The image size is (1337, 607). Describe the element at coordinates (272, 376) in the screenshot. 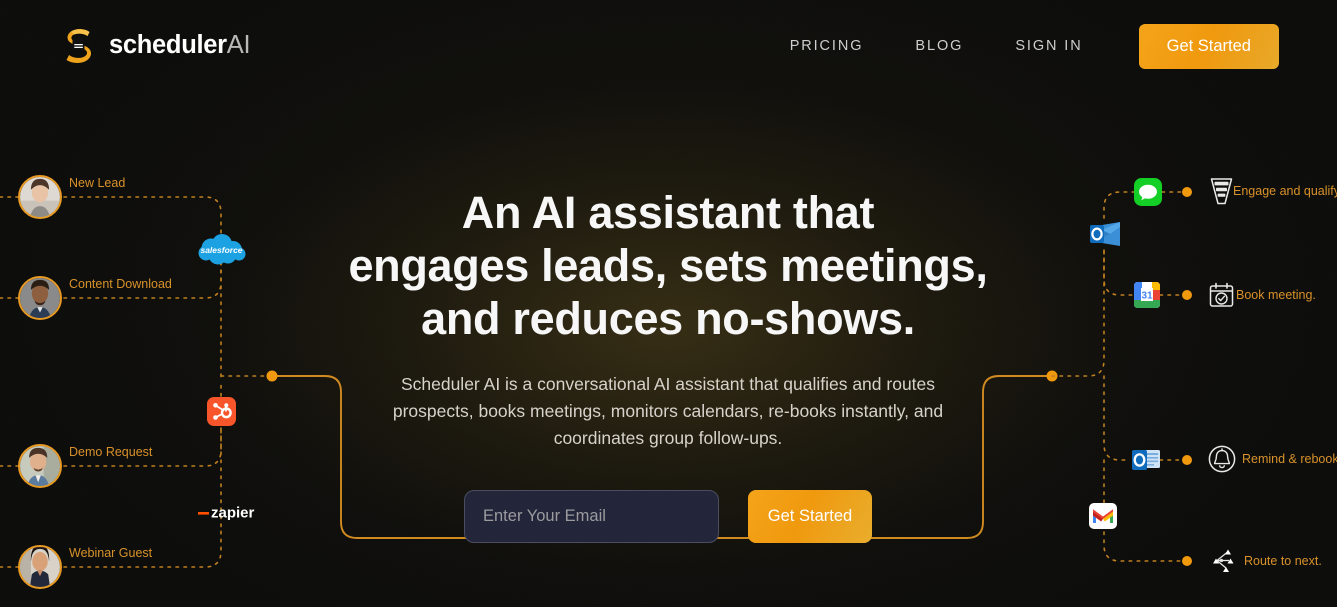

I see `flow-node-left` at that location.